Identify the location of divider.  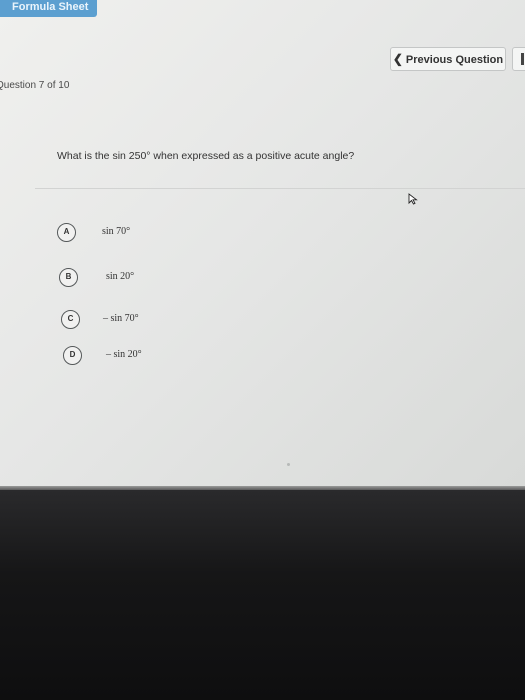
(280, 188).